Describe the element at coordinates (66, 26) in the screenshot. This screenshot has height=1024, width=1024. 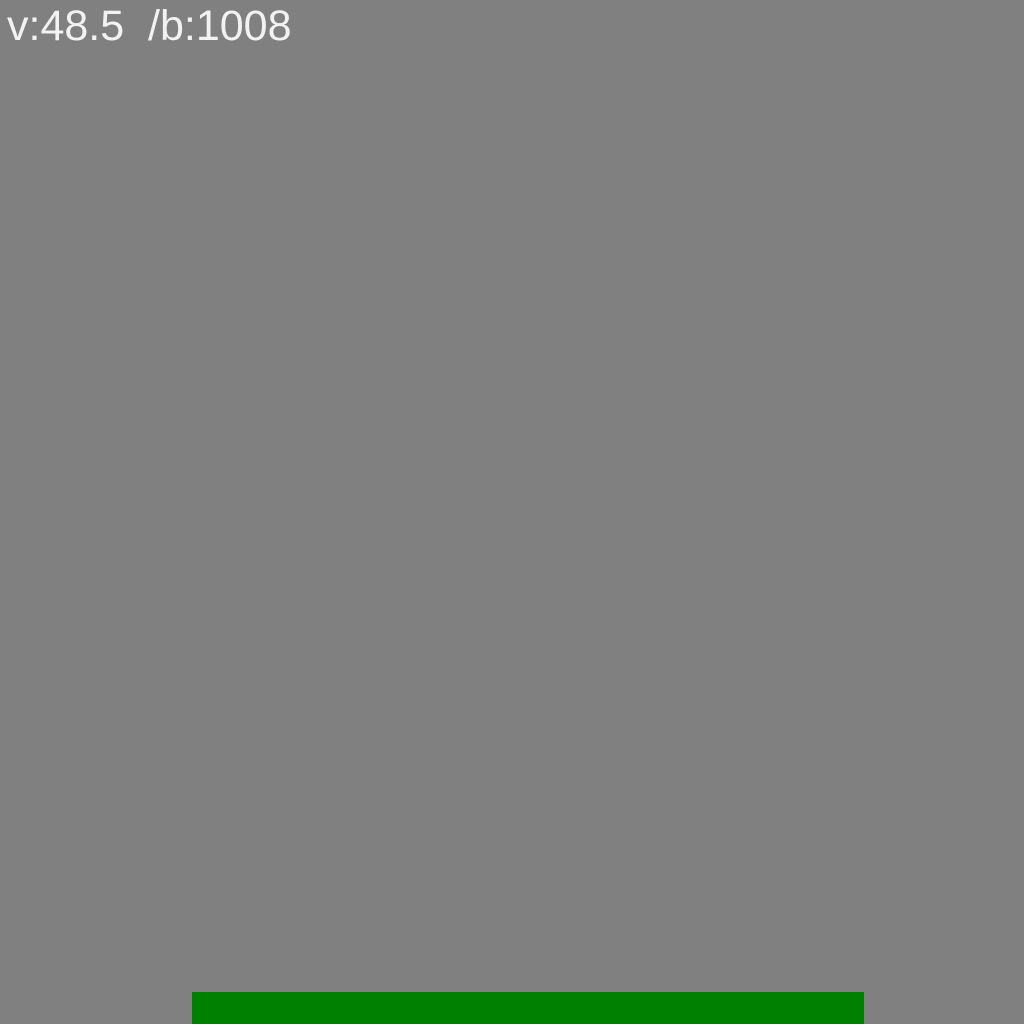
I see `velocity-readout: v:48.5` at that location.